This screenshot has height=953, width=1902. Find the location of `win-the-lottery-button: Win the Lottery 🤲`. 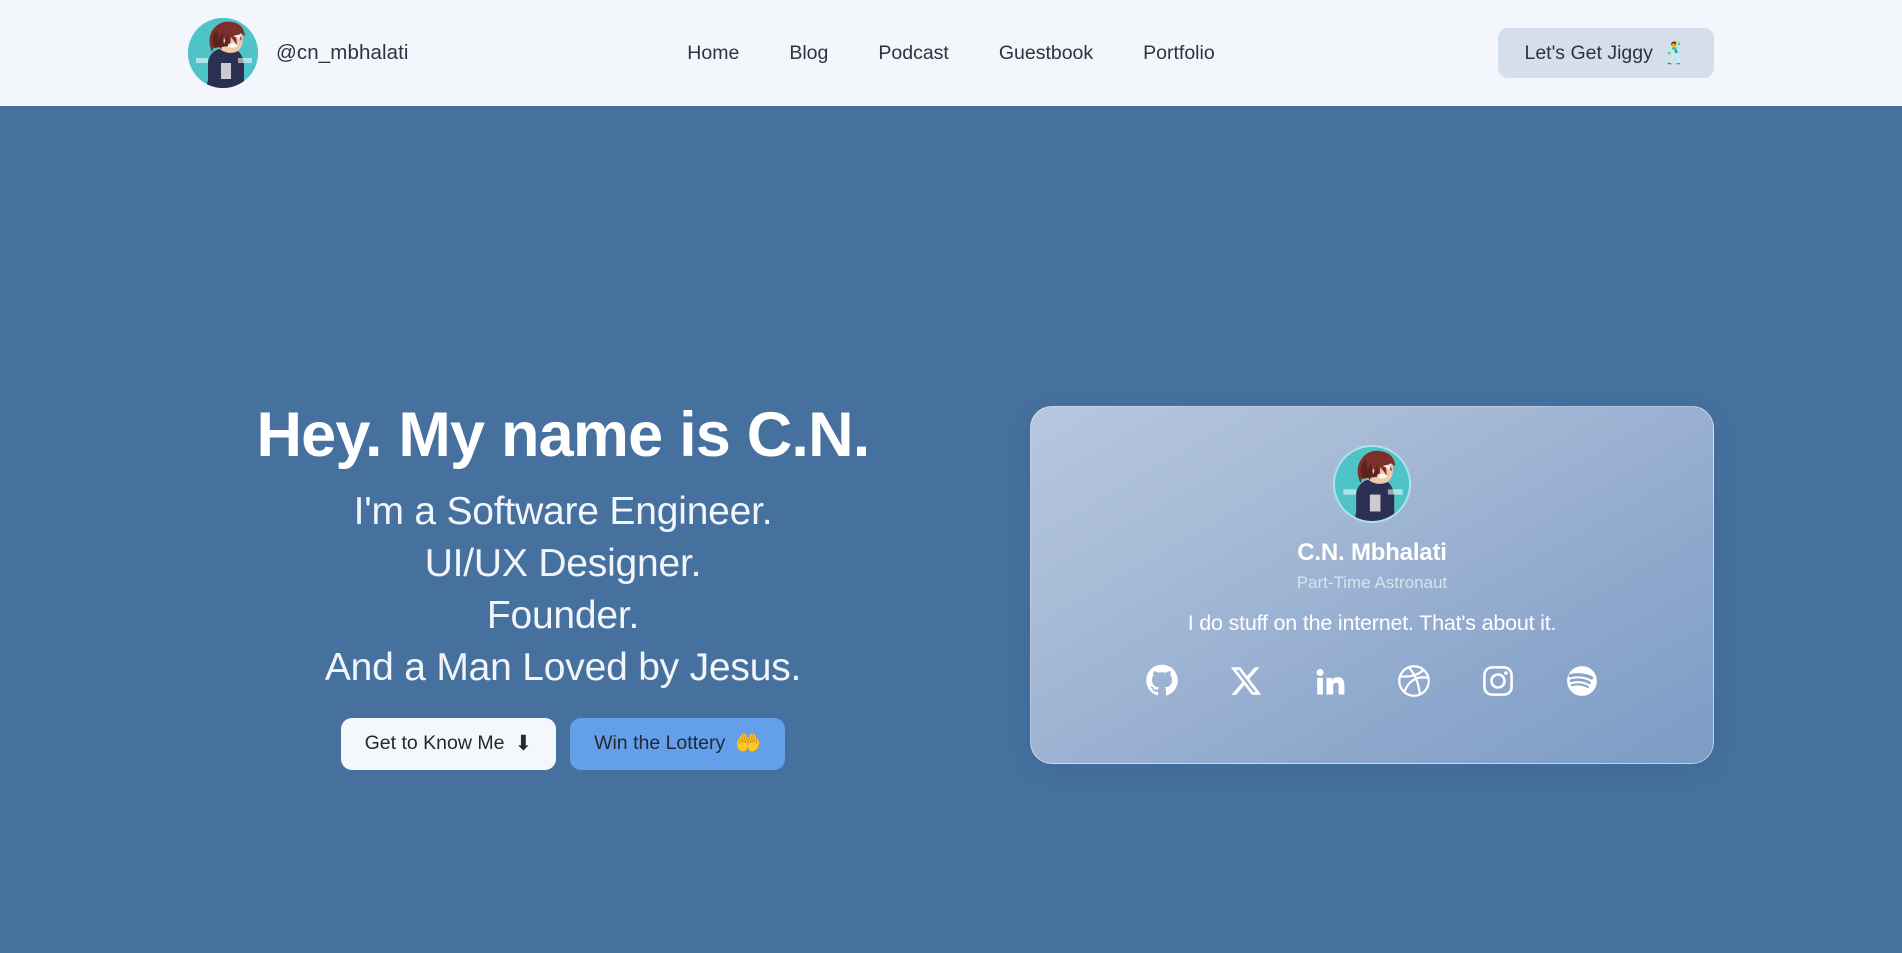

win-the-lottery-button: Win the Lottery 🤲 is located at coordinates (678, 743).